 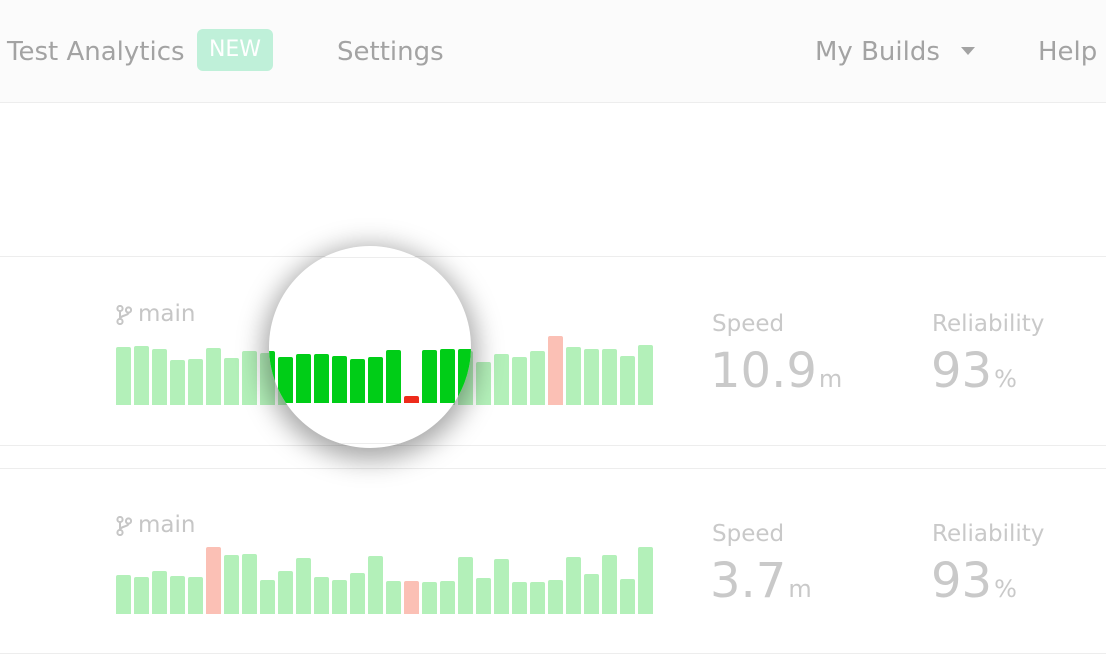 I want to click on speed-value: 3.7m, so click(x=761, y=585).